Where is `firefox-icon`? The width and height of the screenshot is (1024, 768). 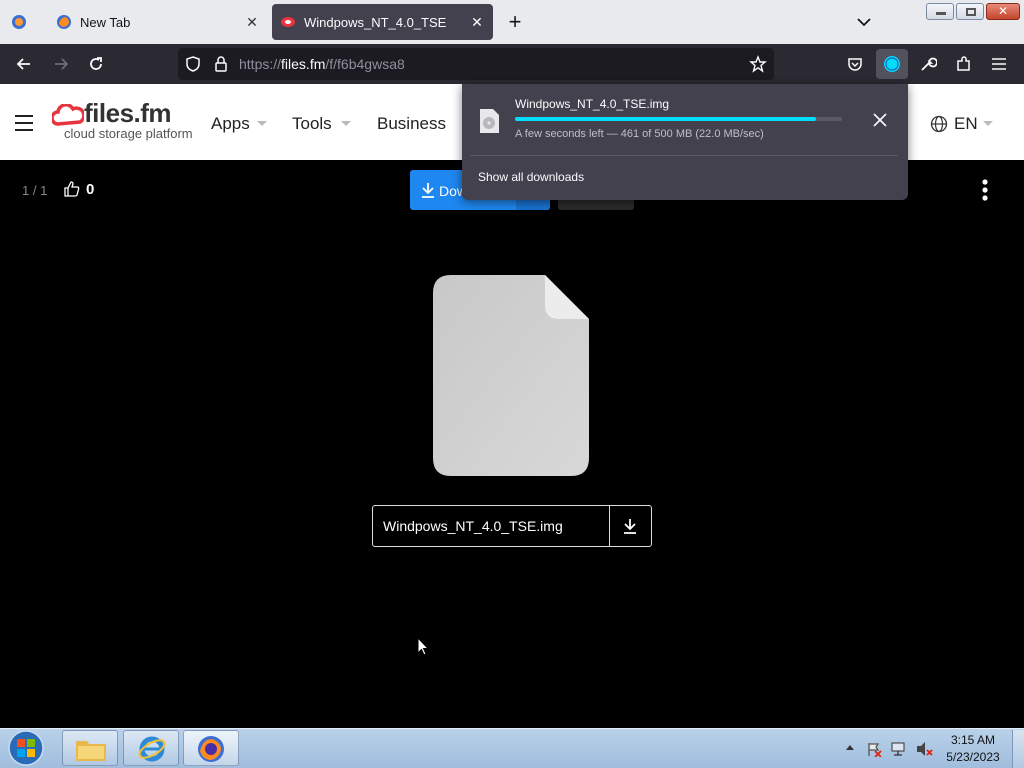 firefox-icon is located at coordinates (211, 749).